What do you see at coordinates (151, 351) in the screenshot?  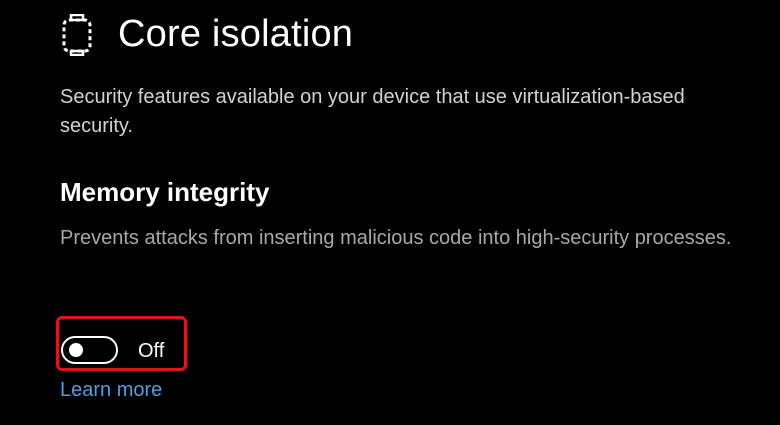 I see `toggle-state-label: Off` at bounding box center [151, 351].